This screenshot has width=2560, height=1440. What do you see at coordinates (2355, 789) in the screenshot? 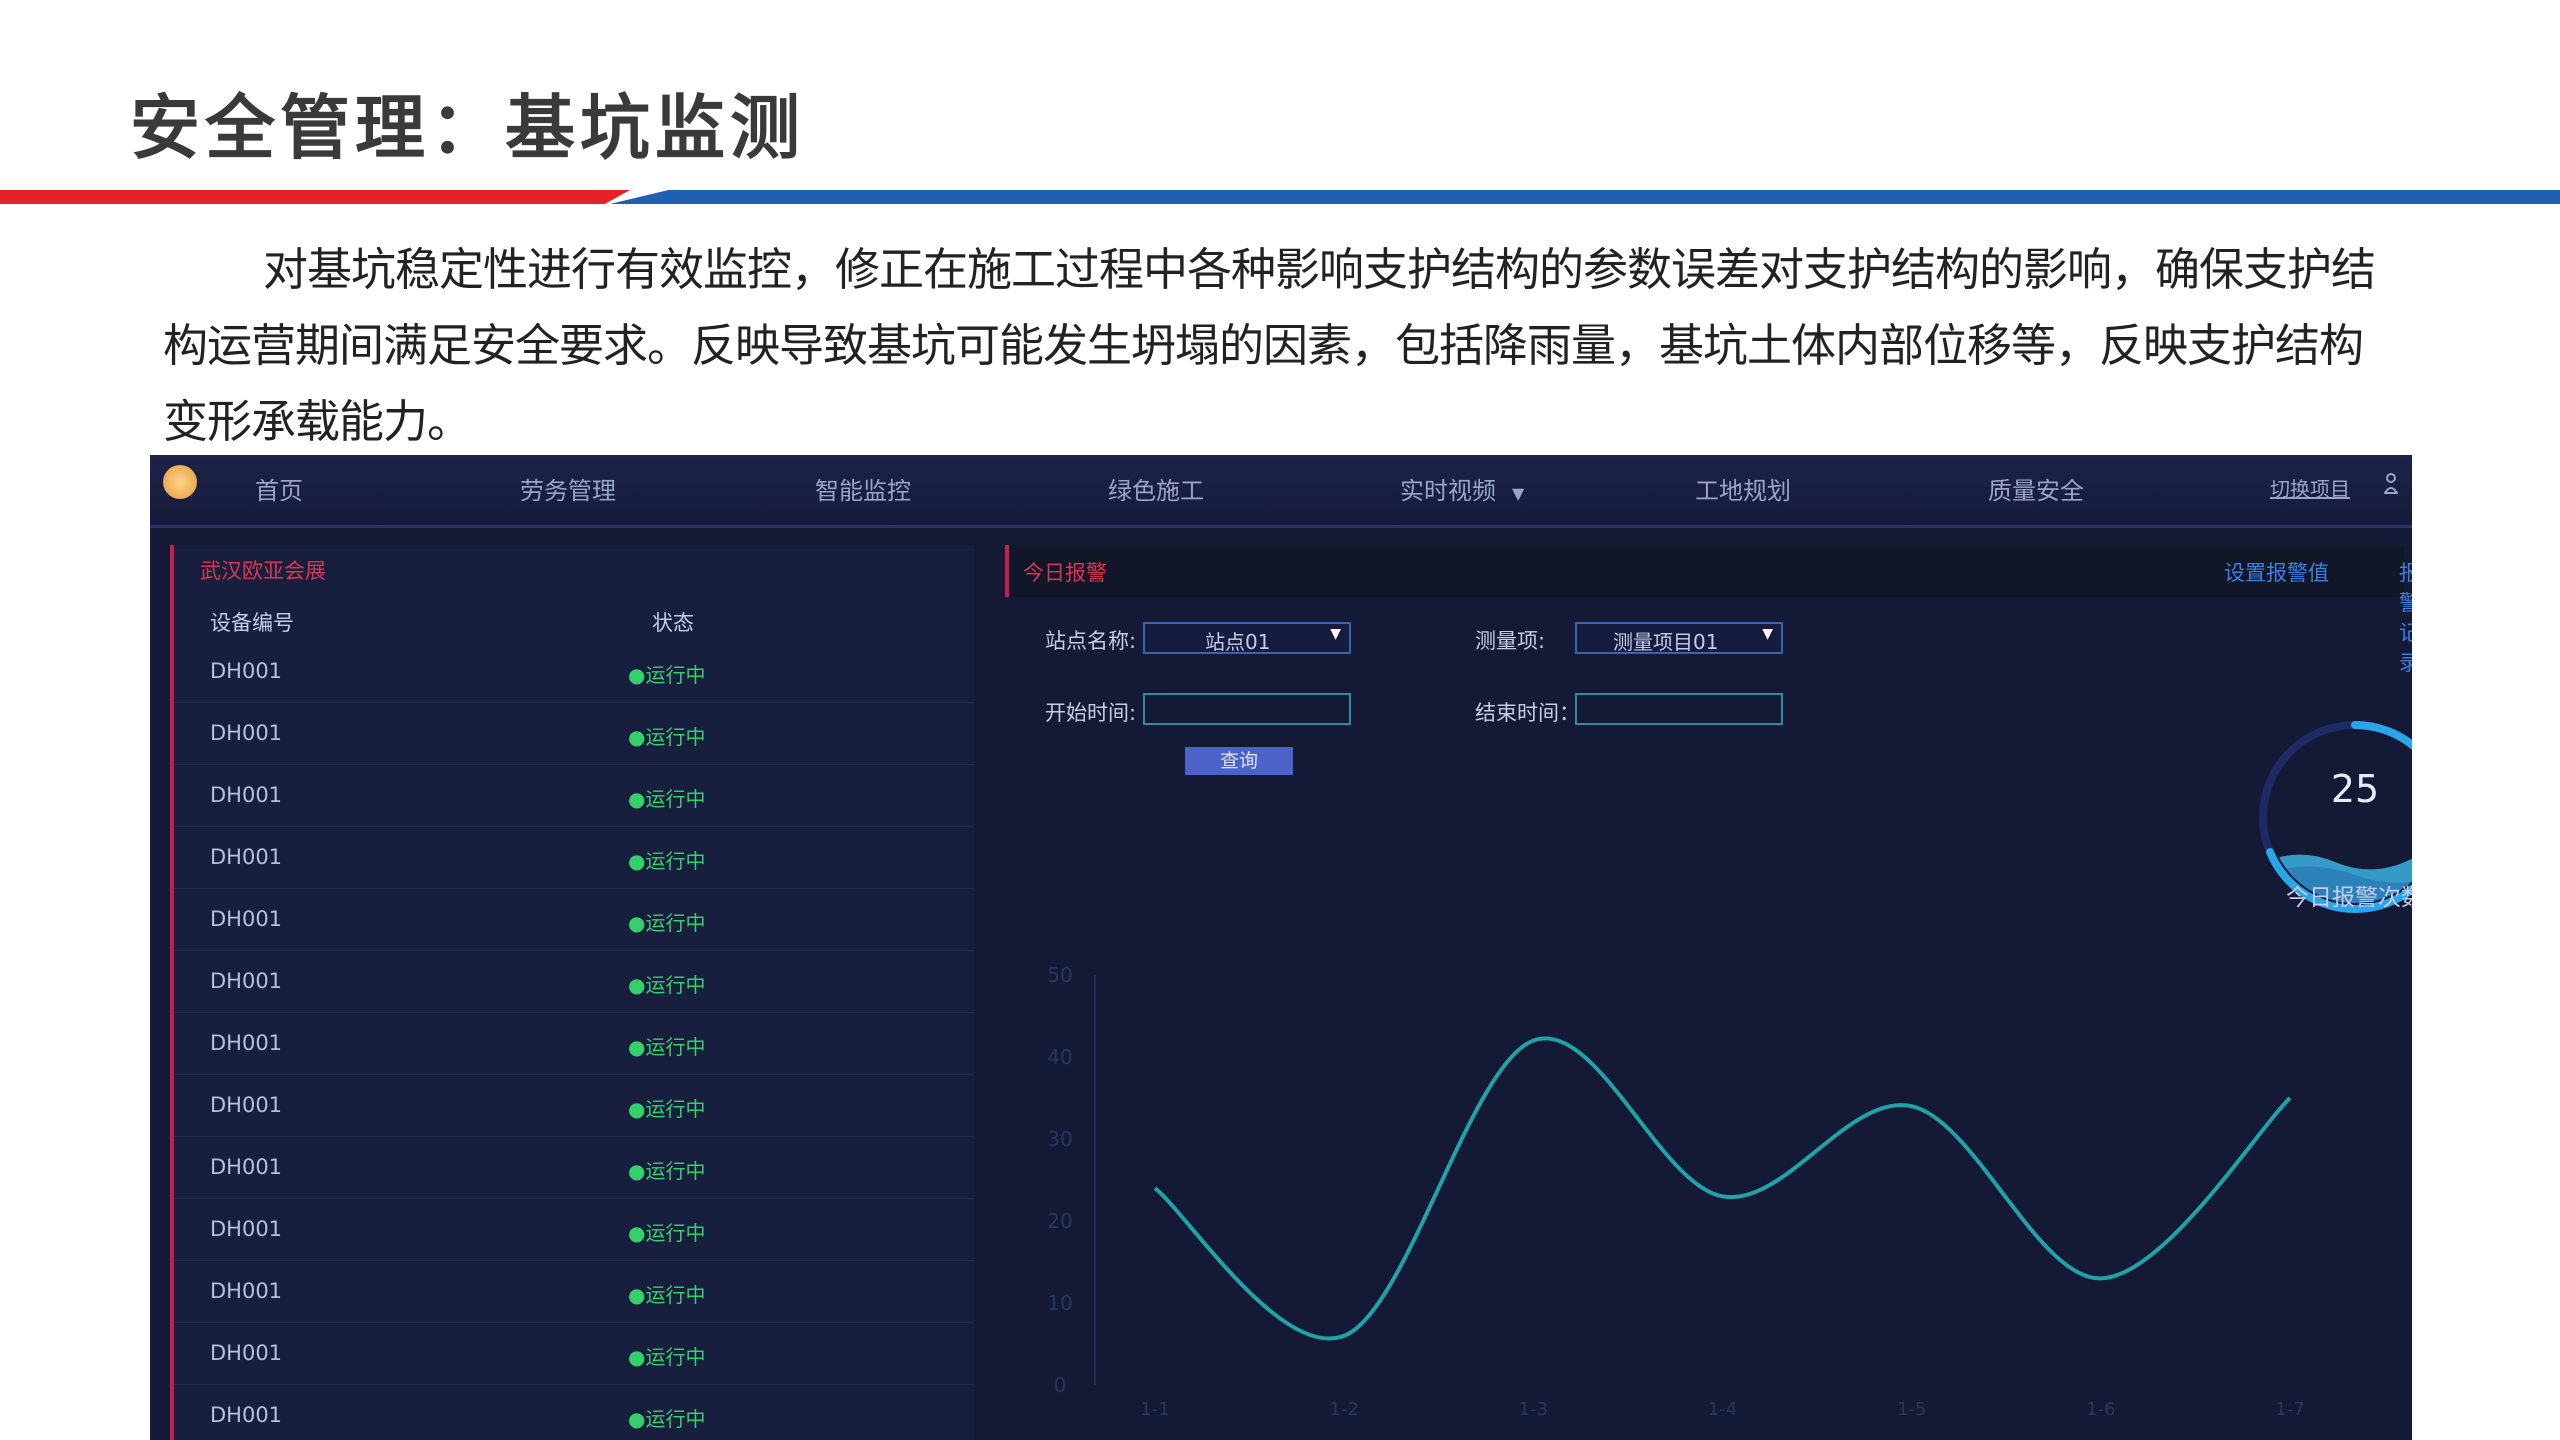
I see `alarm-count-value: 25` at bounding box center [2355, 789].